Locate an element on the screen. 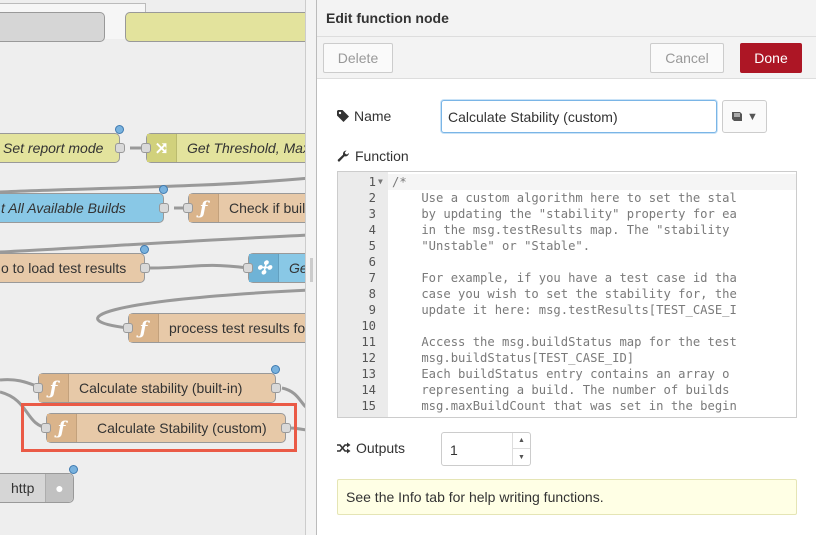  spinner-buttons: ▲ ▼ is located at coordinates (521, 449).